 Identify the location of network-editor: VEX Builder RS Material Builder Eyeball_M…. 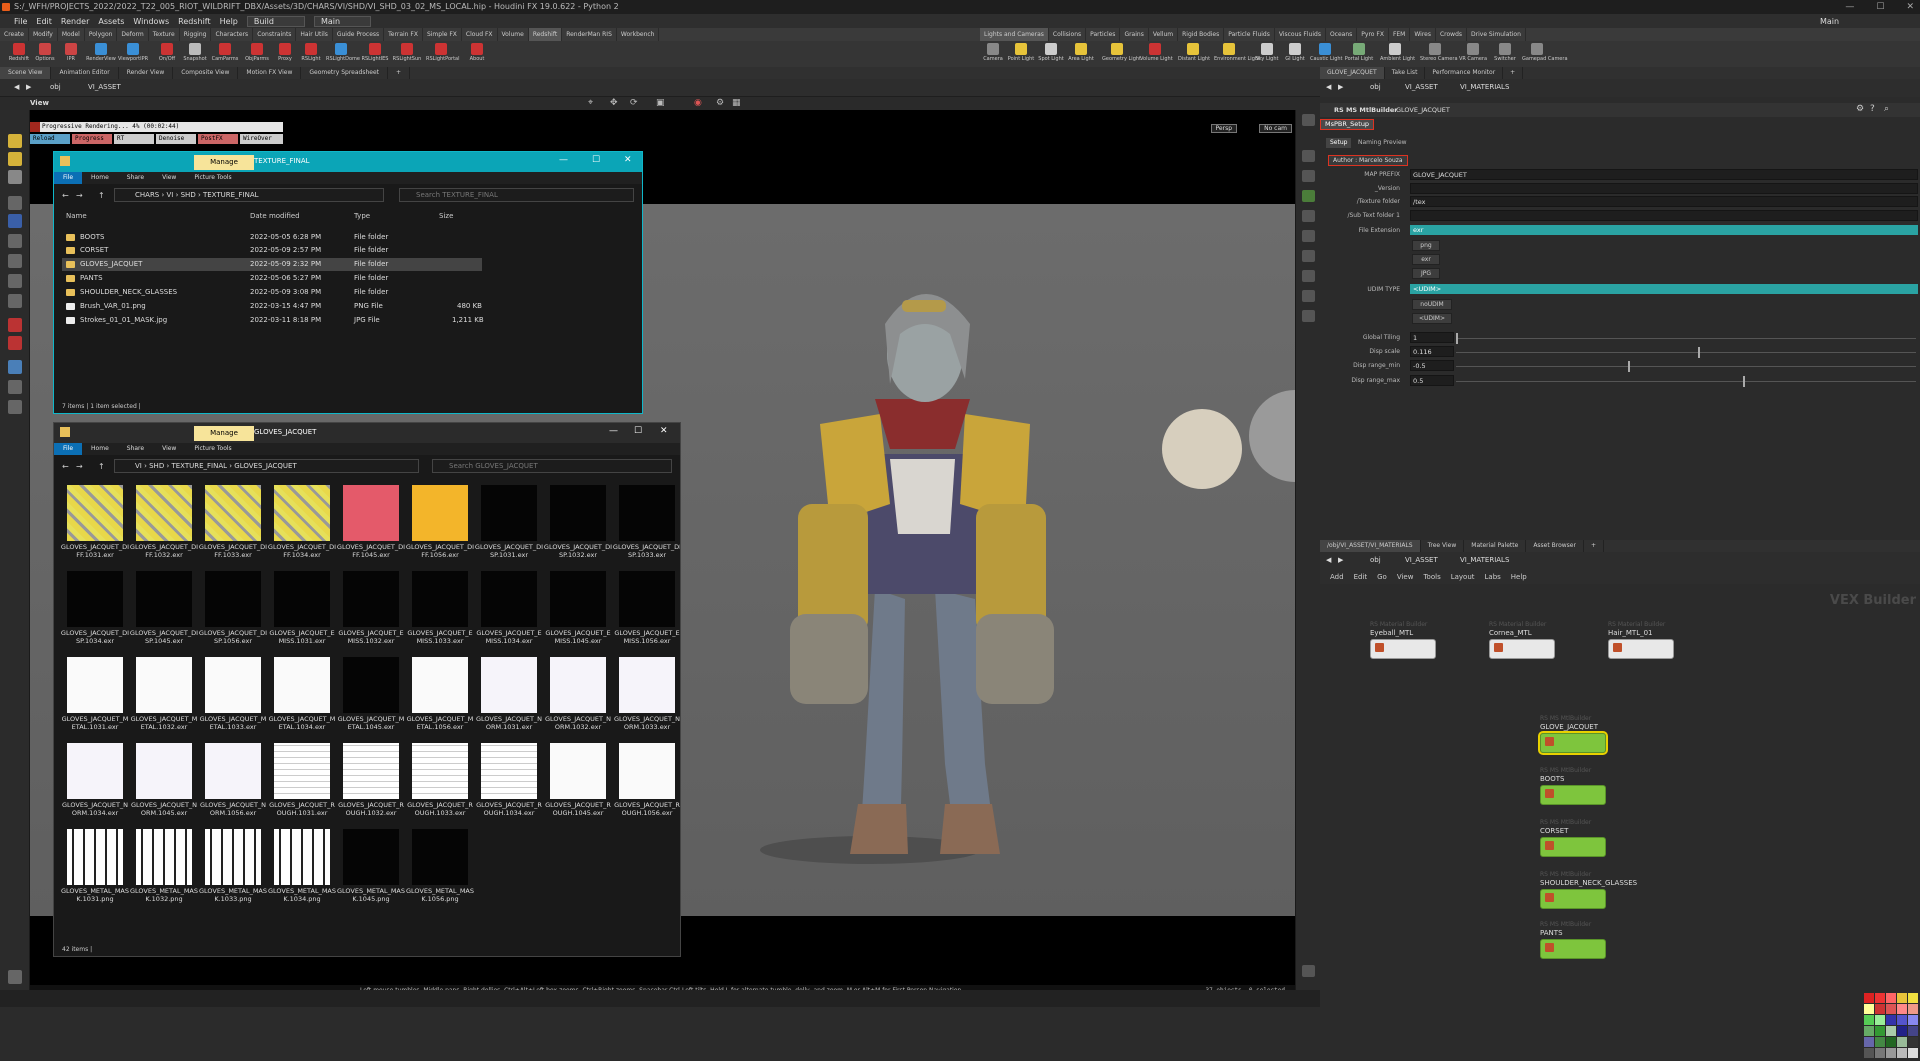
(1620, 821).